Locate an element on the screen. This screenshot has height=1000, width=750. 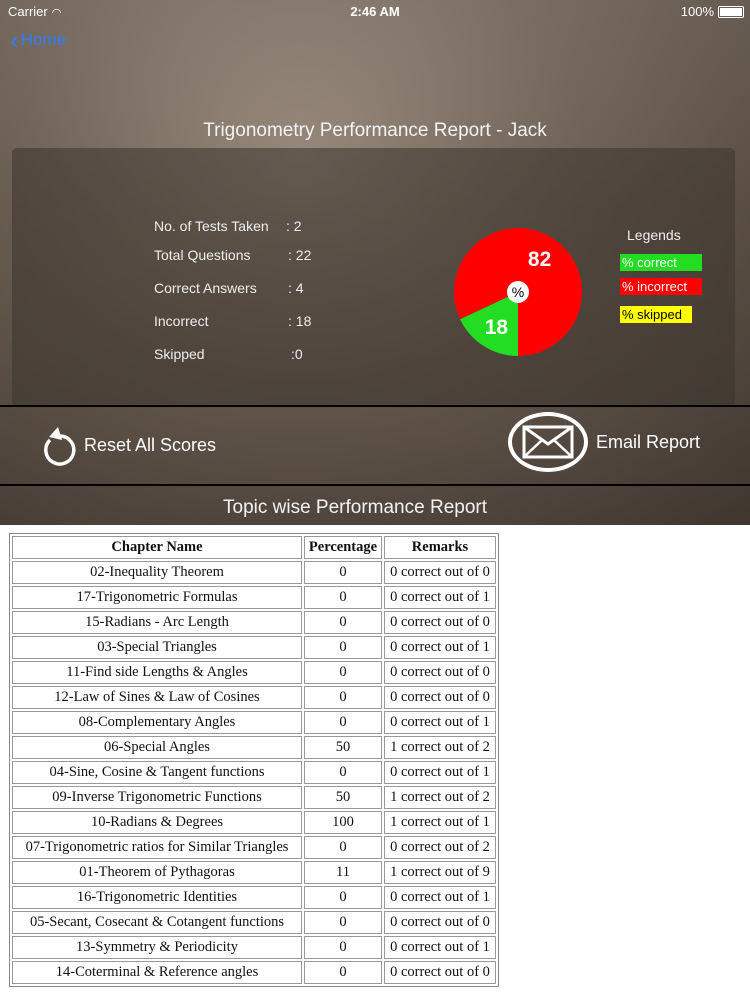
clock: 2:46 AM is located at coordinates (375, 11).